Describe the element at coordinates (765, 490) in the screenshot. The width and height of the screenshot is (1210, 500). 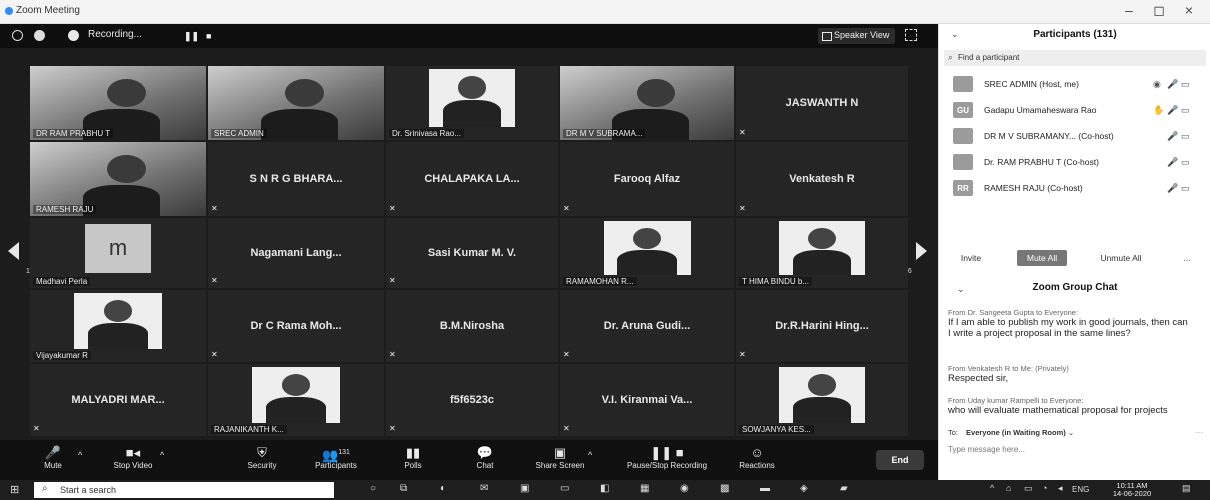
I see `zoom-taskbar-icon: ▬` at that location.